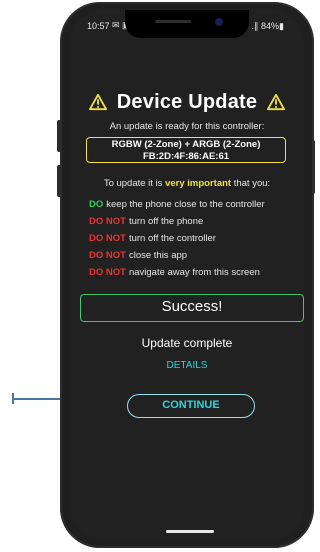 The width and height of the screenshot is (320, 552). What do you see at coordinates (198, 183) in the screenshot?
I see `instructions-highlight: very important` at bounding box center [198, 183].